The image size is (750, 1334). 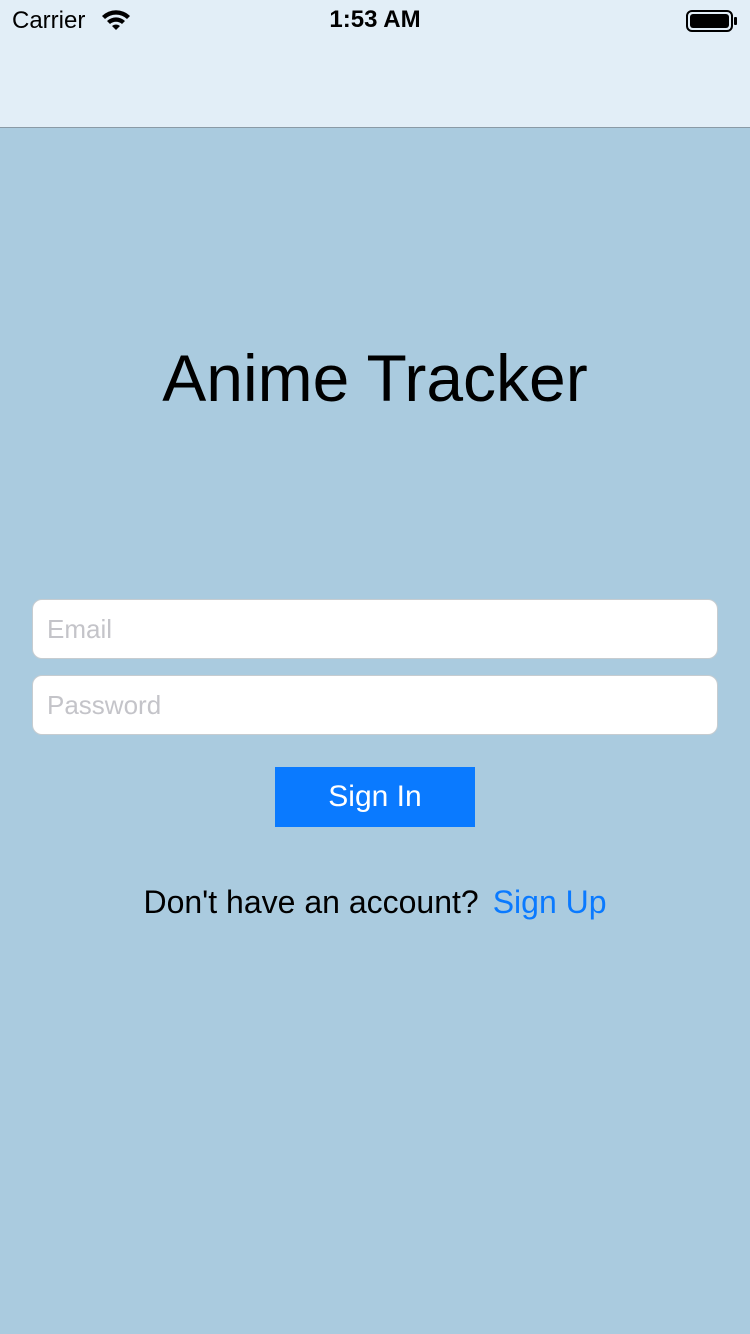 I want to click on signup-row: Don't have an account? Sign Up, so click(x=375, y=902).